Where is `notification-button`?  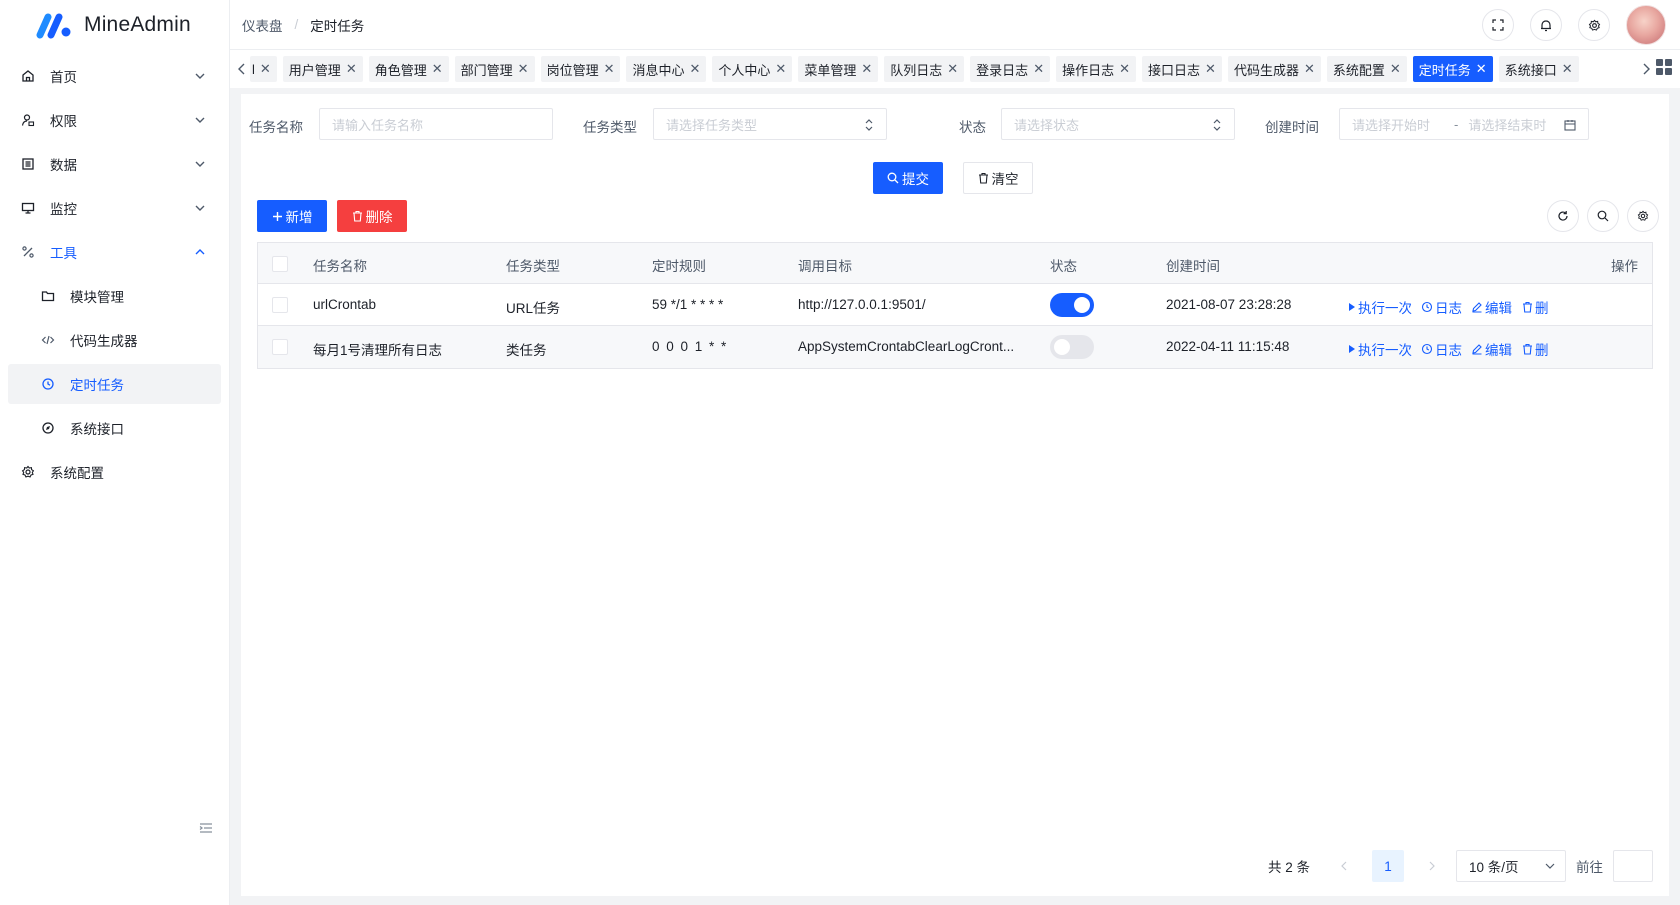 notification-button is located at coordinates (1546, 25).